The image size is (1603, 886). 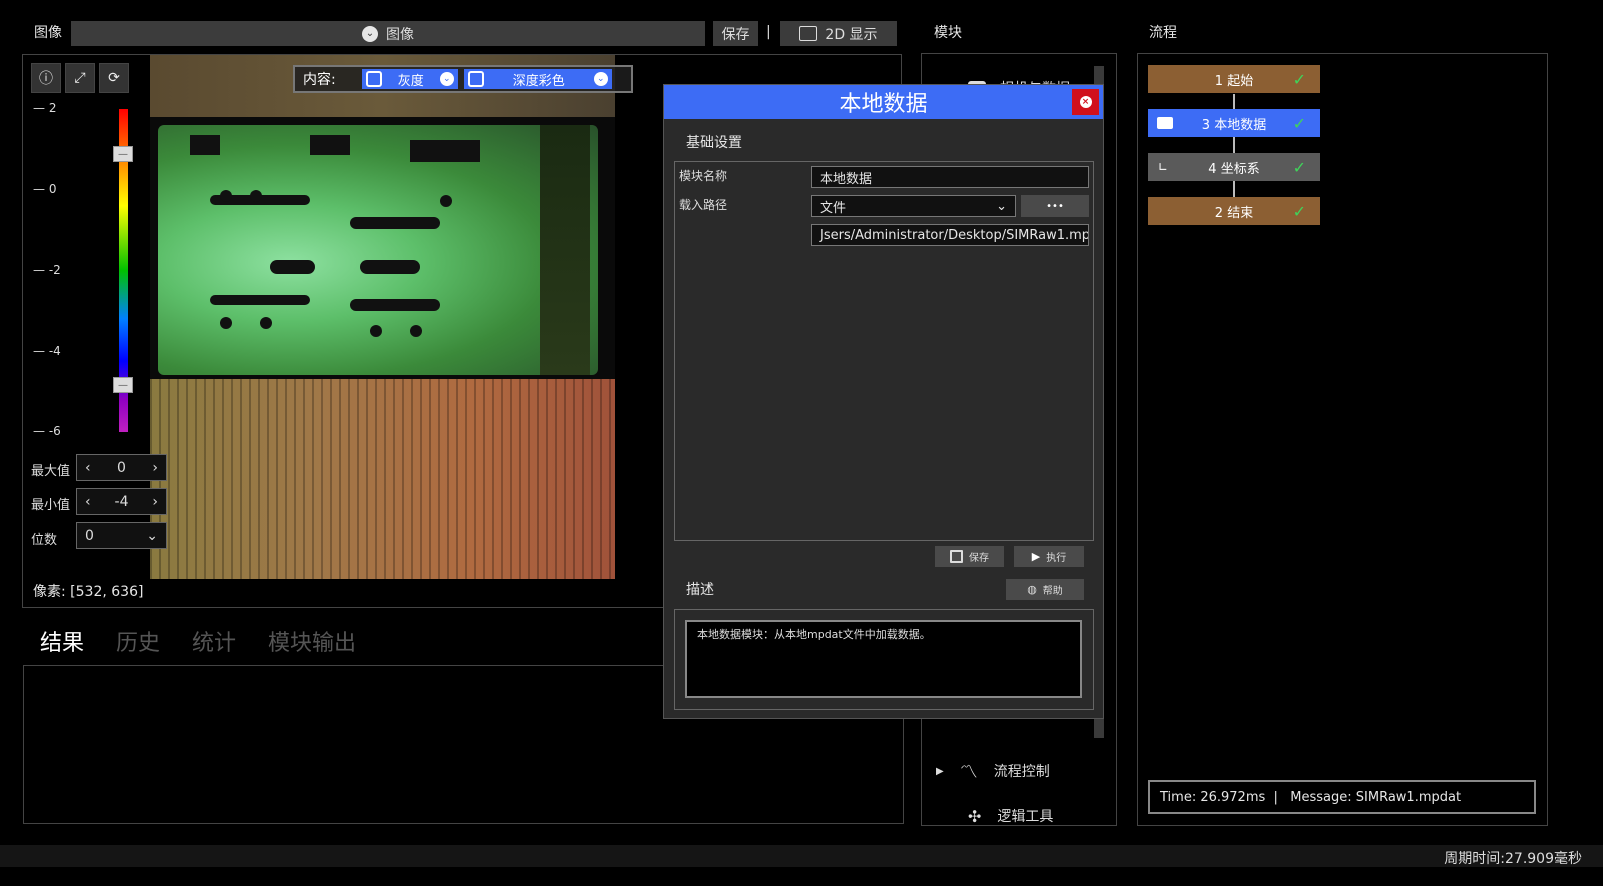 What do you see at coordinates (801, 865) in the screenshot?
I see `footer-bar: 周期时间:27.909毫秒` at bounding box center [801, 865].